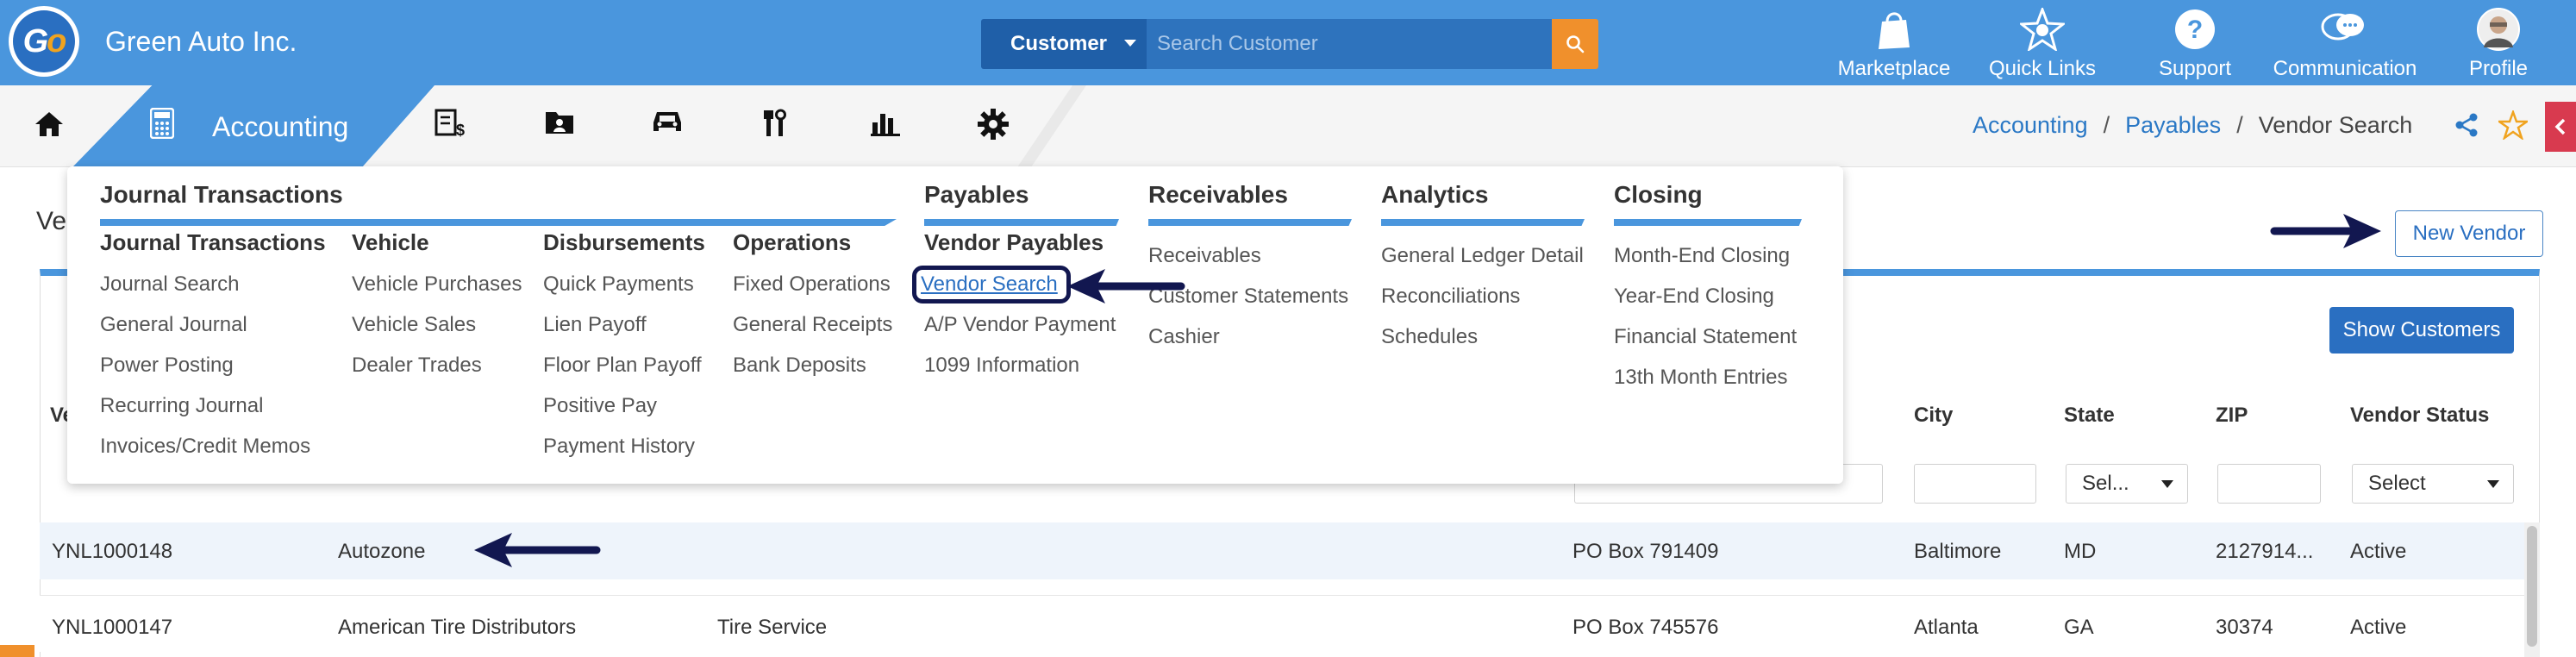 This screenshot has width=2576, height=657. I want to click on menu-item-schedules: Schedules, so click(1429, 337).